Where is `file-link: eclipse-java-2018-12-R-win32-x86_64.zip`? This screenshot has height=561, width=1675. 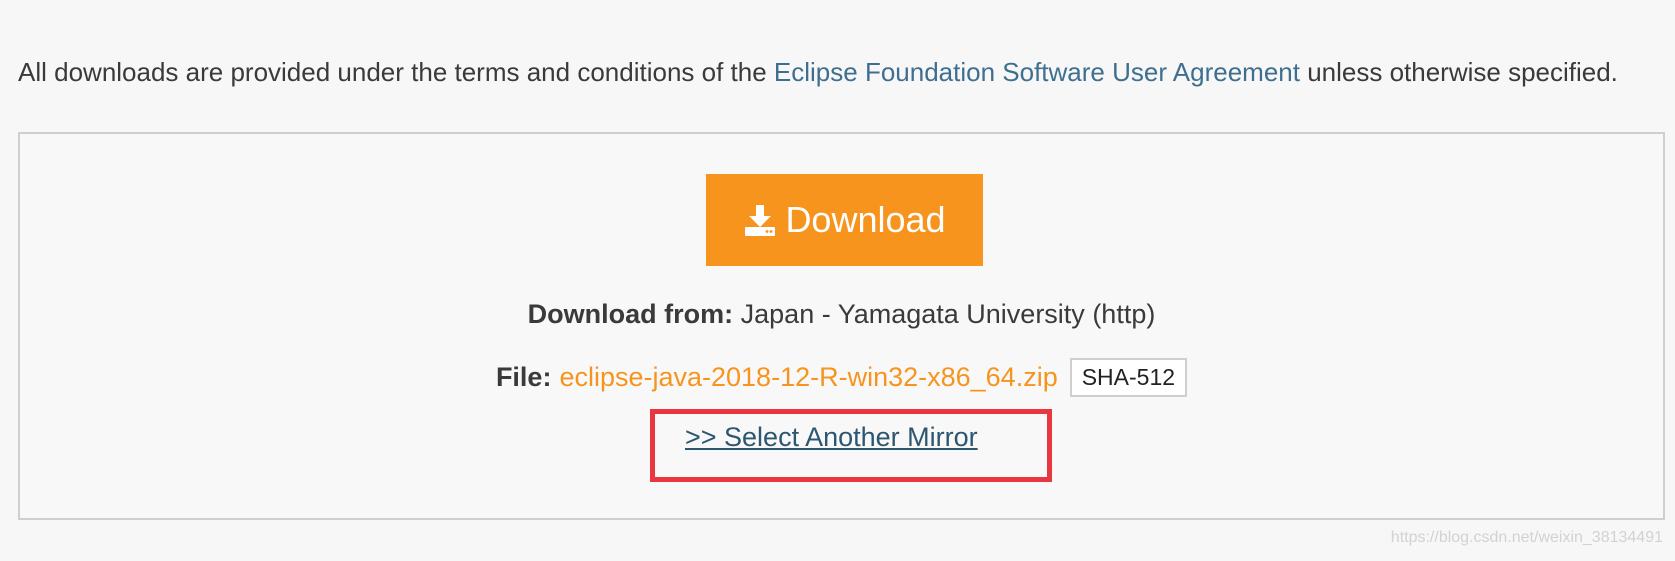 file-link: eclipse-java-2018-12-R-win32-x86_64.zip is located at coordinates (808, 377).